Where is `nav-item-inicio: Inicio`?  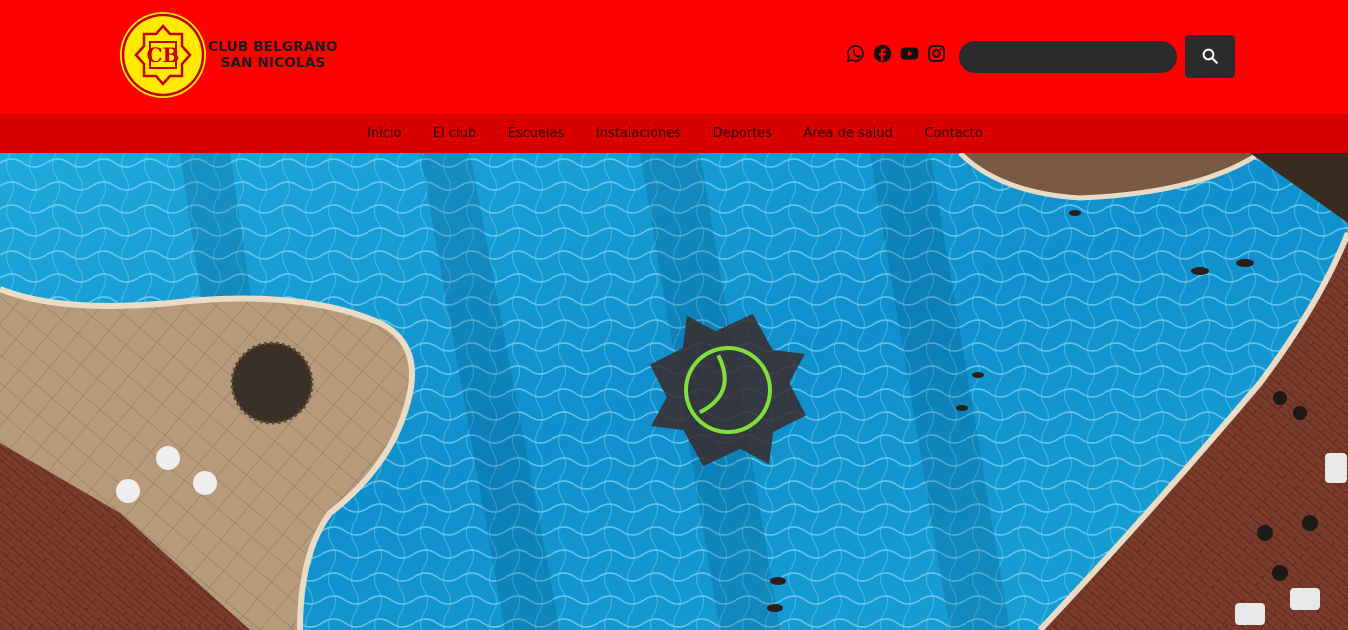 nav-item-inicio: Inicio is located at coordinates (384, 133).